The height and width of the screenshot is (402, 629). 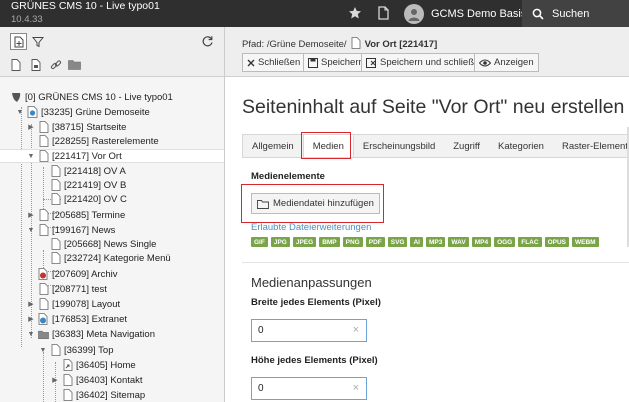 I want to click on add-media-button: Mediendatei hinzufügen, so click(x=315, y=203).